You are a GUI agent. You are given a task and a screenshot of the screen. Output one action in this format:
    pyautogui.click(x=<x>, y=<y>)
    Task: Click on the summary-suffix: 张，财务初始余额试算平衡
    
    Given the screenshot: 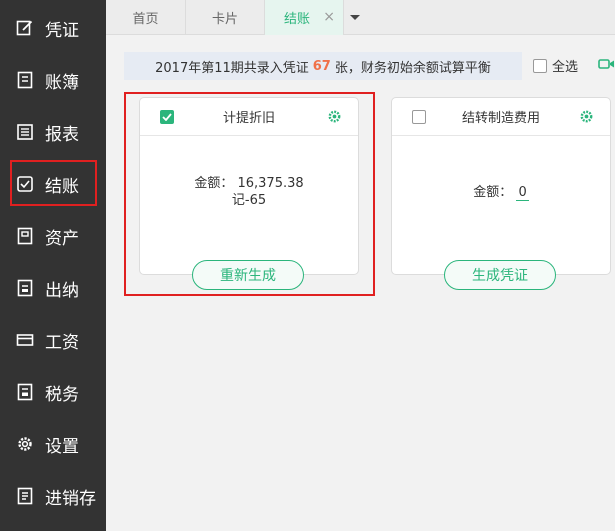 What is the action you would take?
    pyautogui.click(x=412, y=68)
    